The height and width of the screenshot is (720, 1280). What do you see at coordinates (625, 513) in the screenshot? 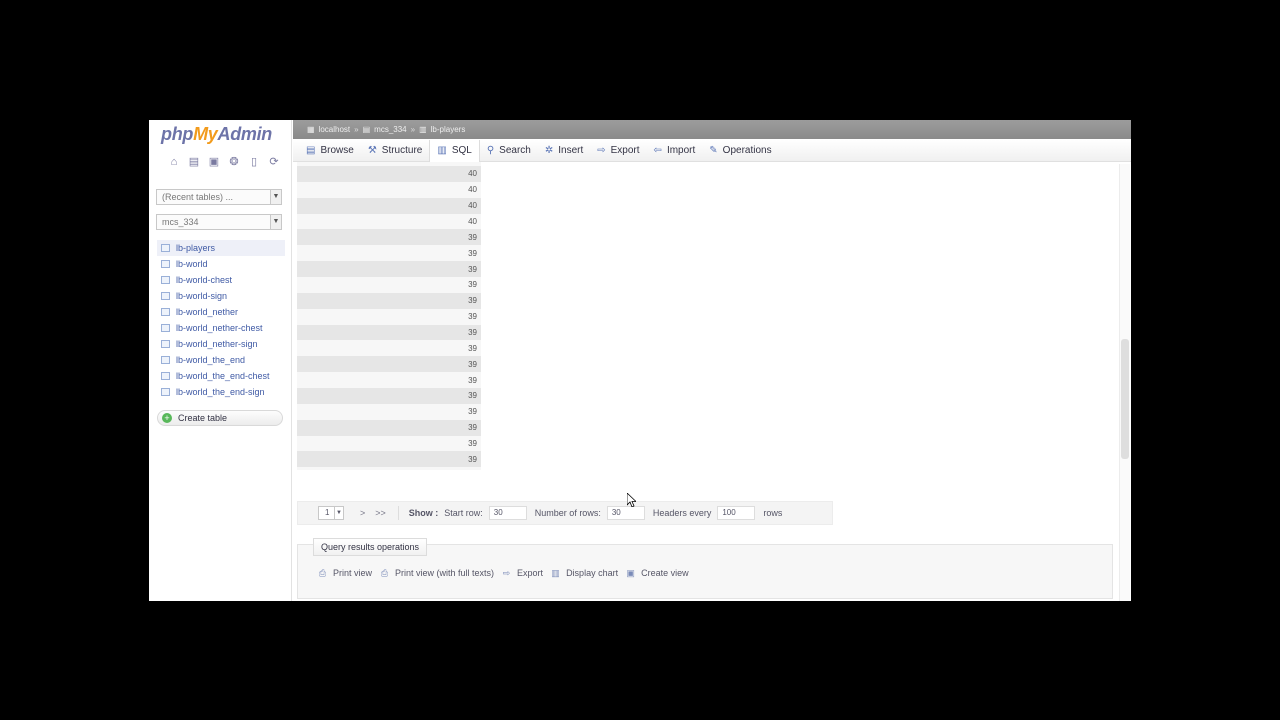
I see `number-of-rows-input: 30` at bounding box center [625, 513].